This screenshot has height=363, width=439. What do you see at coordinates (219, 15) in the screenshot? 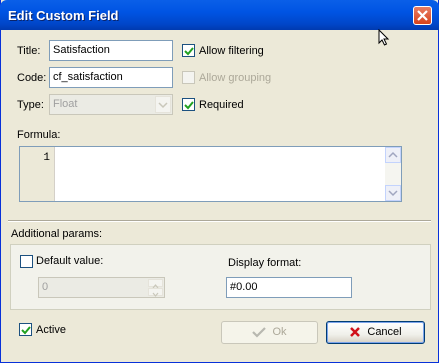
I see `title-bar: Edit Custom Field` at bounding box center [219, 15].